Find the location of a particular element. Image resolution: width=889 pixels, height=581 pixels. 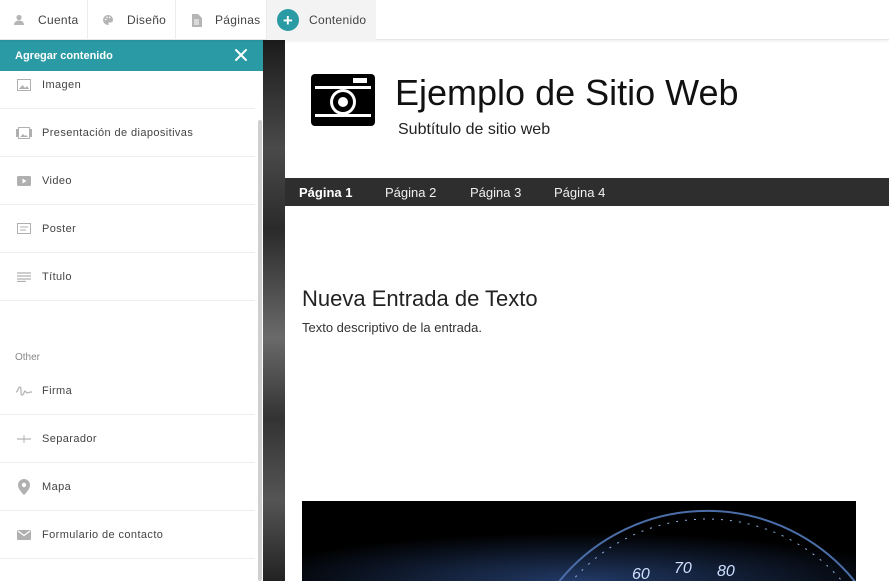

nav-page-3: Página 3 is located at coordinates (495, 192).